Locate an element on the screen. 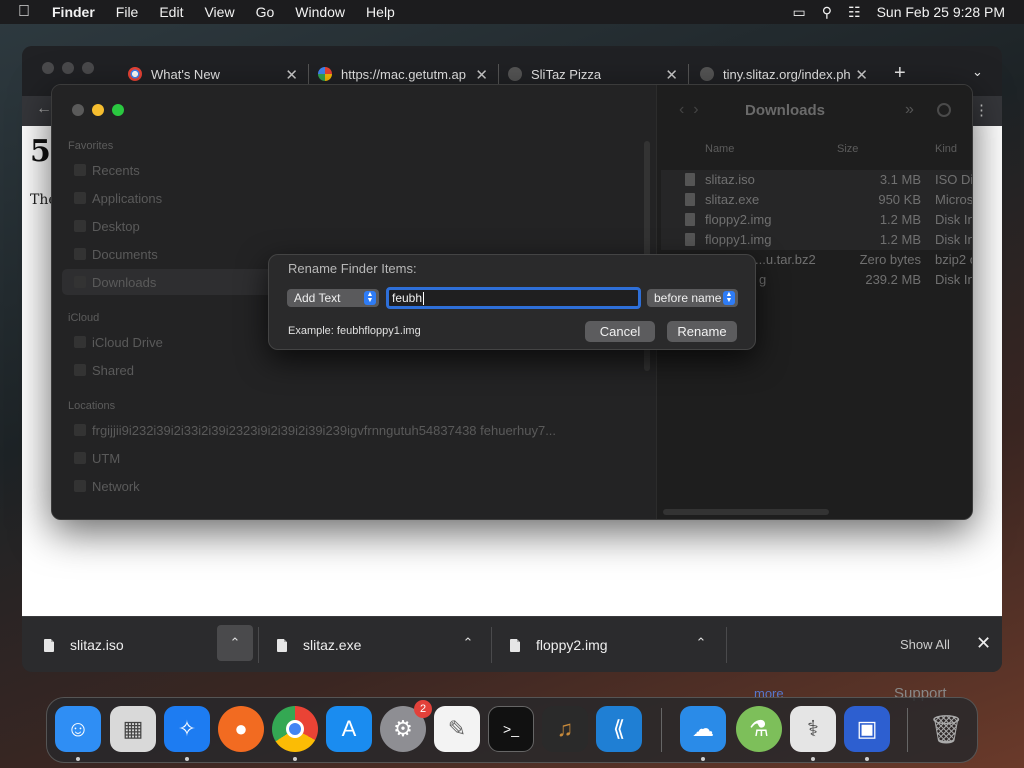  file-row: slitaz.exe 950 KB Micros is located at coordinates (816, 200).